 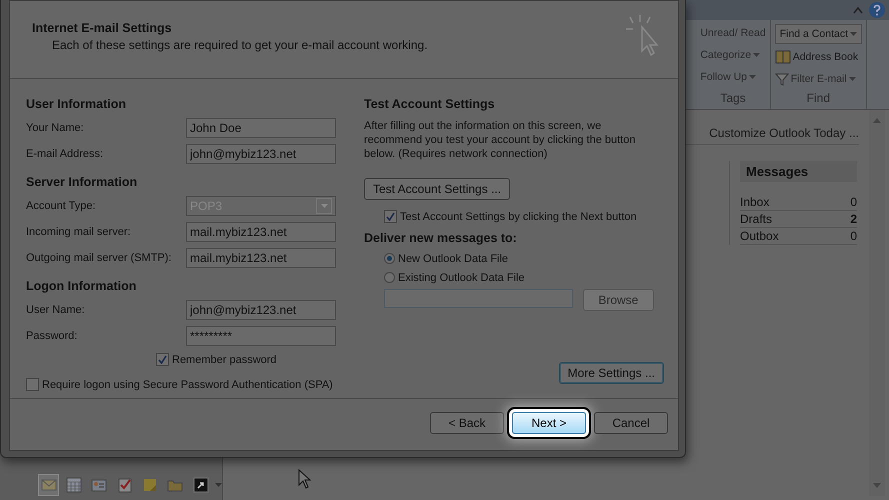 I want to click on field-label: Your Name:, so click(x=55, y=128).